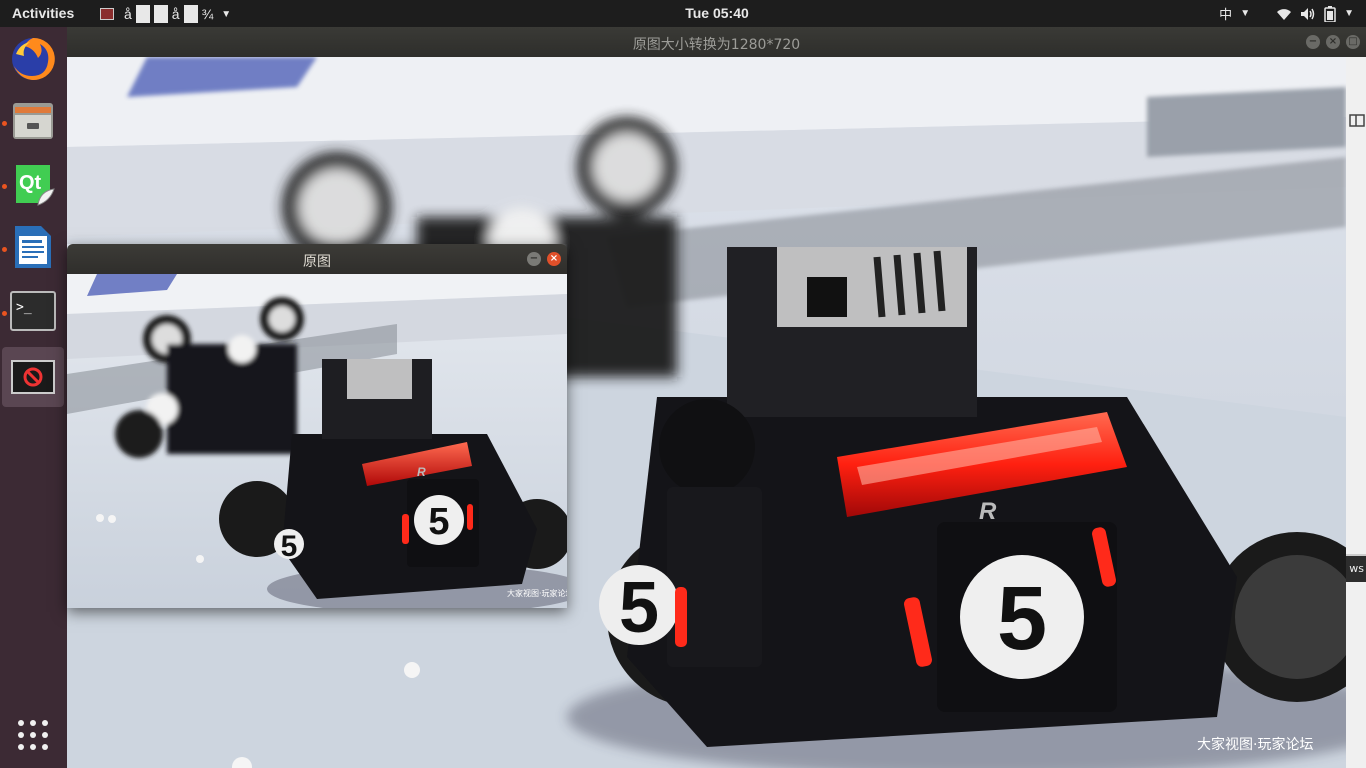  I want to click on dock: Qt >_, so click(33, 397).